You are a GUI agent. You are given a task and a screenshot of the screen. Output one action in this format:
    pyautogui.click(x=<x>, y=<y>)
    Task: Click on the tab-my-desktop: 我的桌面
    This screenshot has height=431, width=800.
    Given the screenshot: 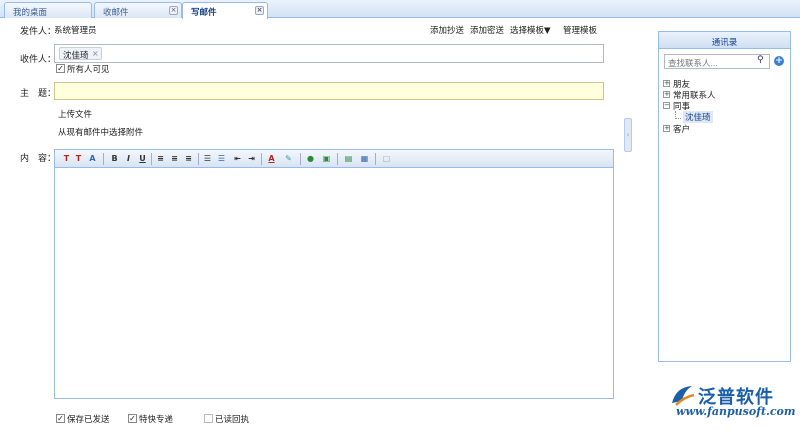 What is the action you would take?
    pyautogui.click(x=48, y=10)
    